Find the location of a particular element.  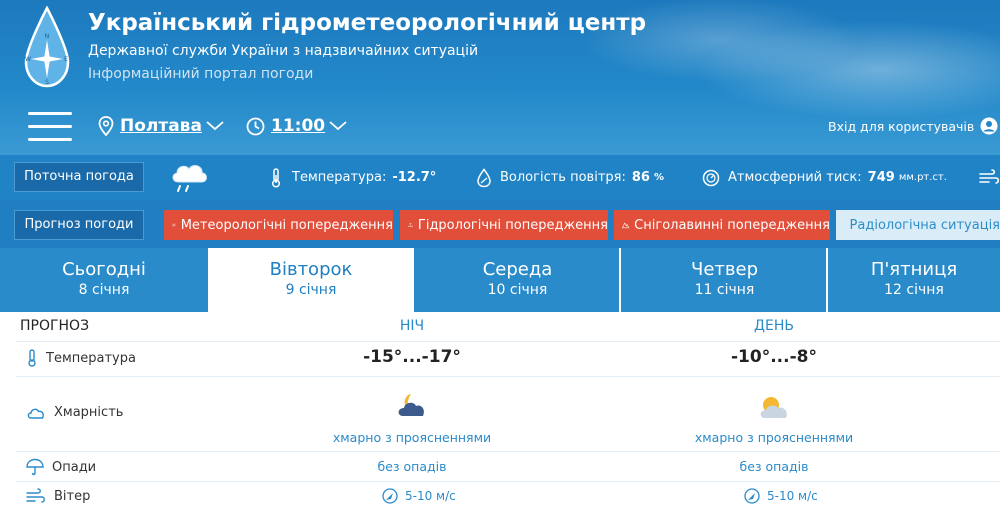

temperature-value: -12.7° is located at coordinates (414, 177).